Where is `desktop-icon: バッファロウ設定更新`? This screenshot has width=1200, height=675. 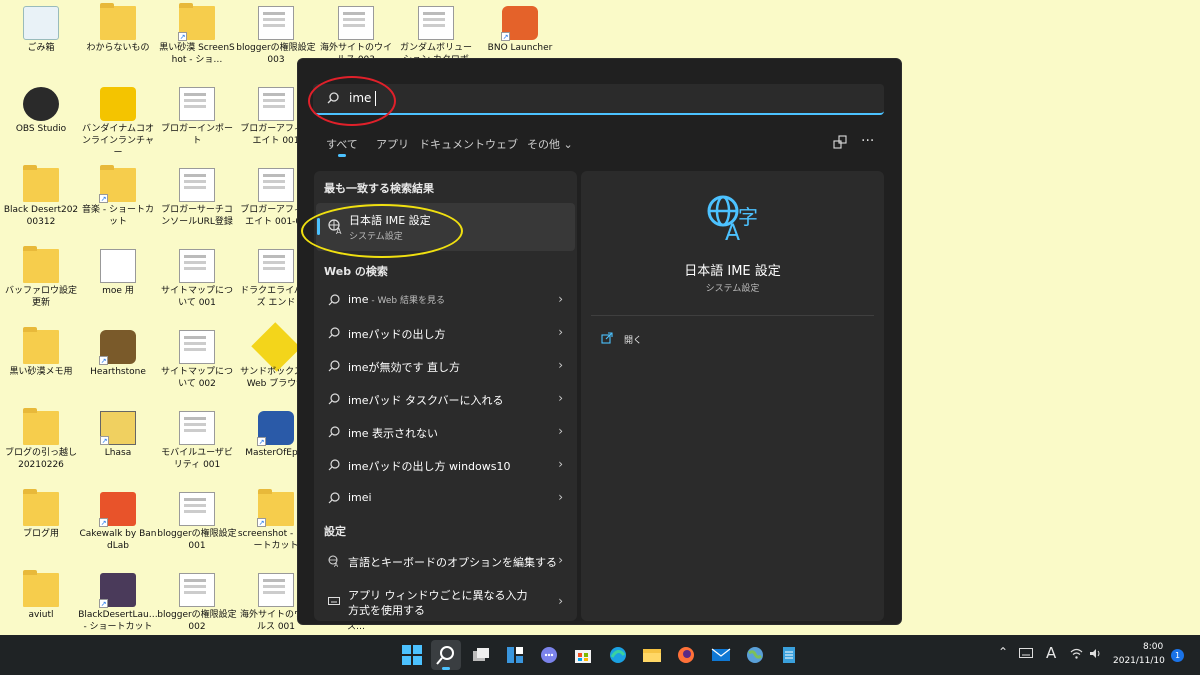 desktop-icon: バッファロウ設定更新 is located at coordinates (41, 284).